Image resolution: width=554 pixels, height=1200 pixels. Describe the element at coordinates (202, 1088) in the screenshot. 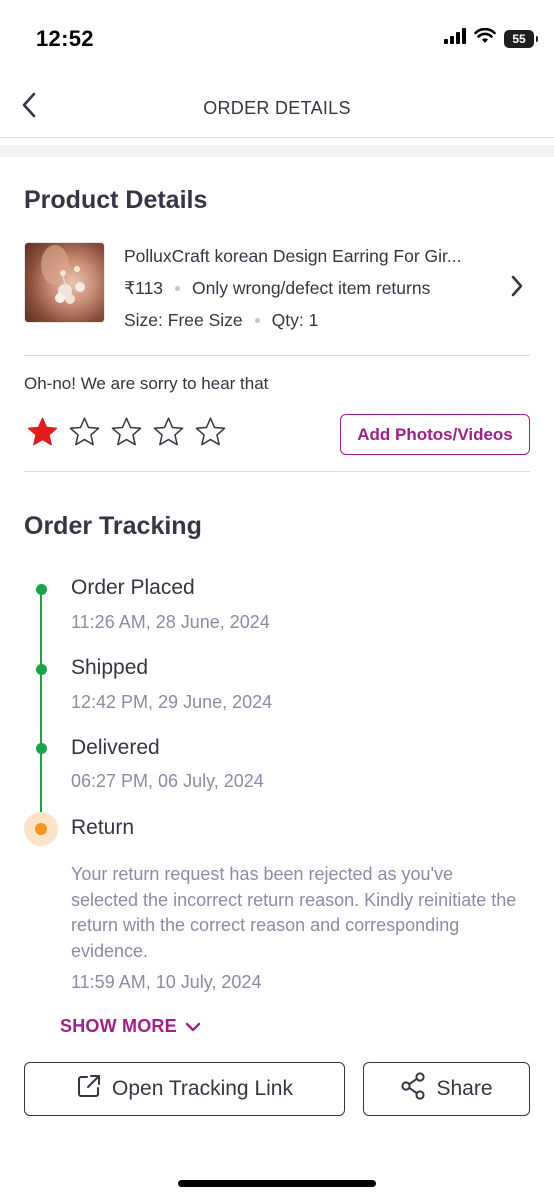

I see `open-tracking-link-label: Open Tracking Link` at that location.